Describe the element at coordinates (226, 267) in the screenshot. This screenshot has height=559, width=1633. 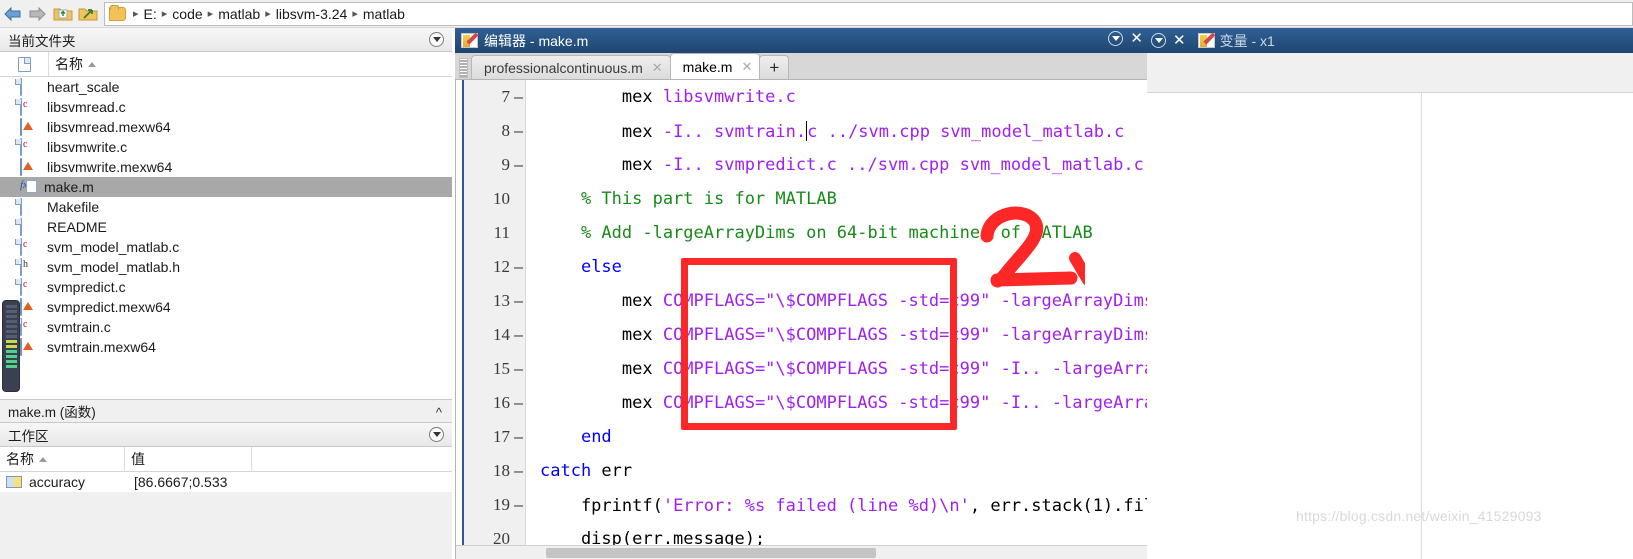
I see `list-item: svm_model_matlab.h` at that location.